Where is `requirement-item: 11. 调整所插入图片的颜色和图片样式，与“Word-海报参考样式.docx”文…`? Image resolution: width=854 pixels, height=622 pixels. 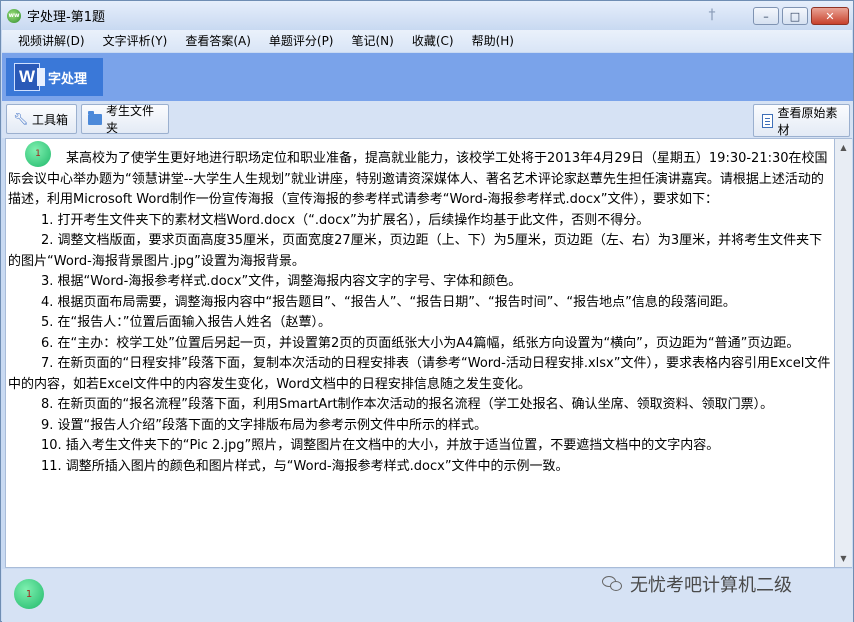 requirement-item: 11. 调整所插入图片的颜色和图片样式，与“Word-海报参考样式.docx”文… is located at coordinates (305, 466).